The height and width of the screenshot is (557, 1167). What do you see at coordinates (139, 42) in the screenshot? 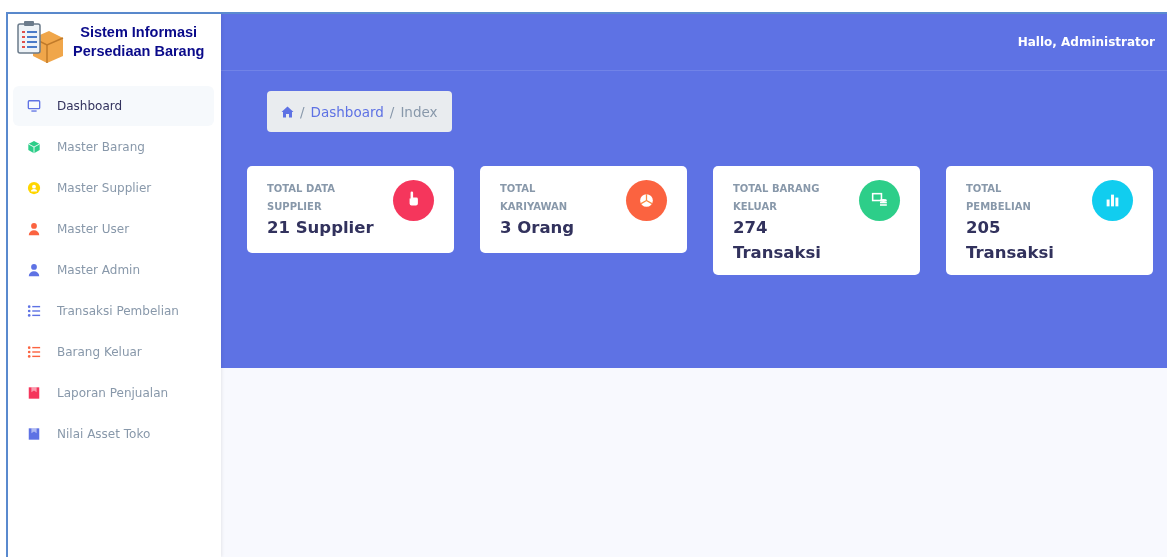
I see `app-title: Sistem Informasi Persediaan Barang` at bounding box center [139, 42].